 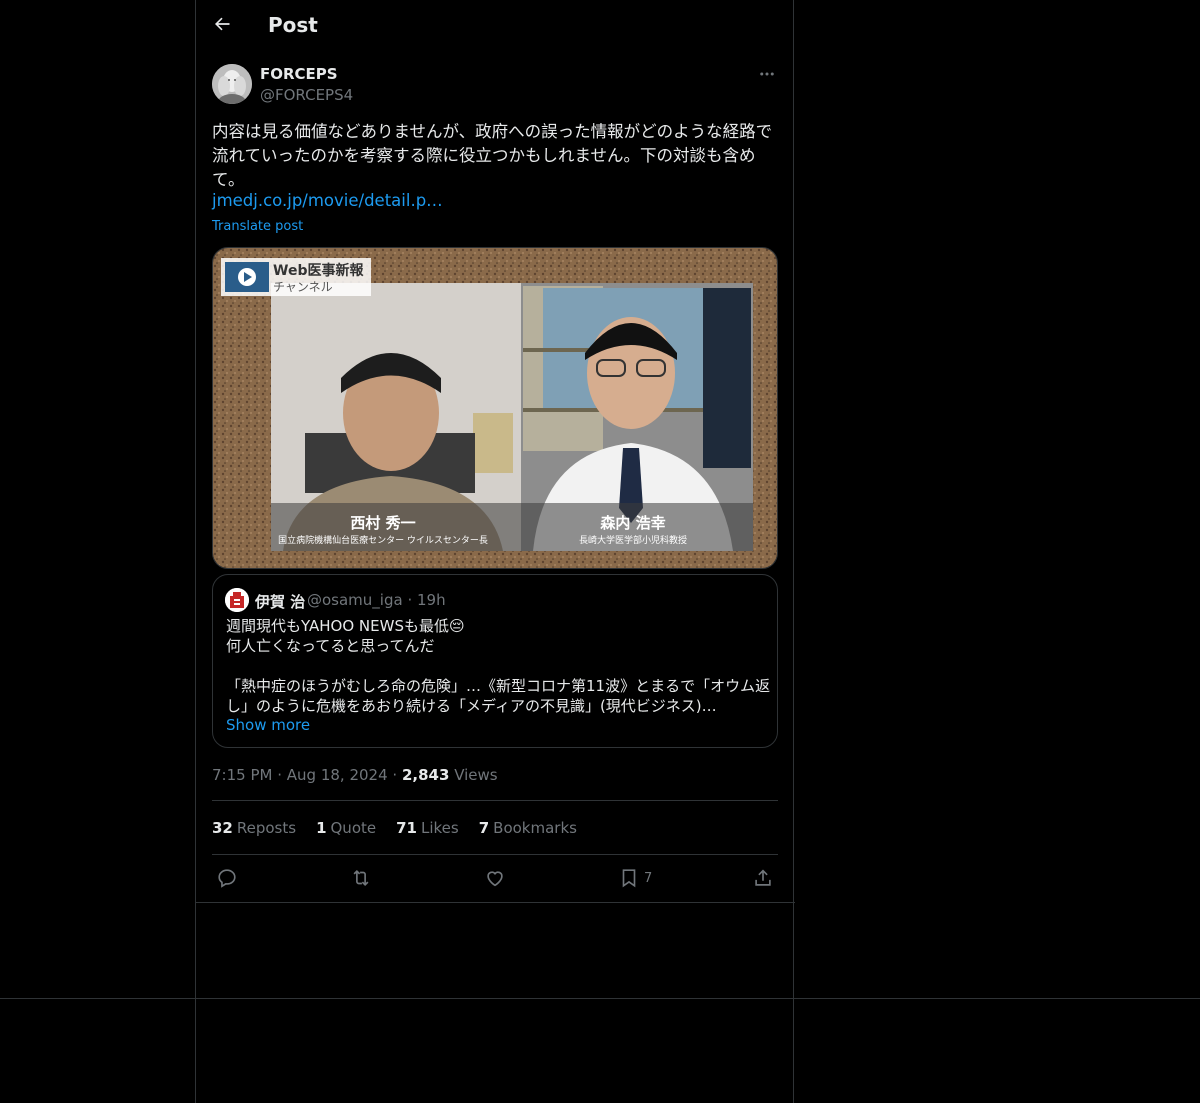 I want to click on post-meta: 7:15 PM · Aug 18, 2024 · 2,843 Views, so click(x=355, y=775).